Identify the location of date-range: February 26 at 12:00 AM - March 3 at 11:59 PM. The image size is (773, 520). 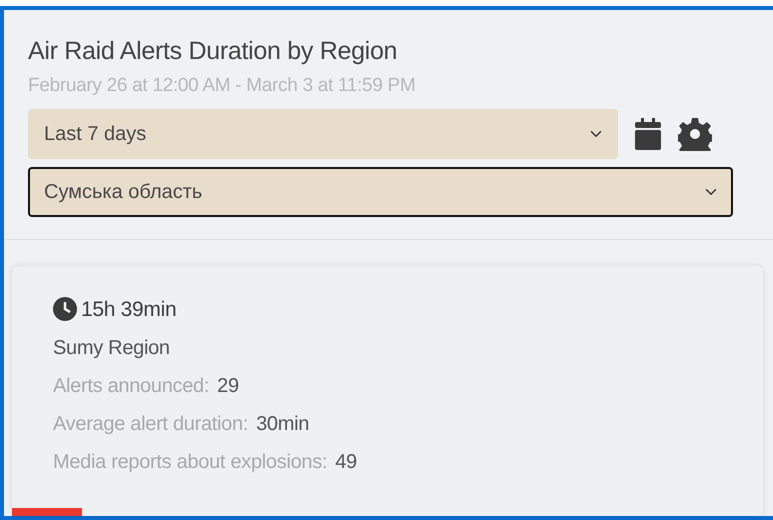
(222, 86).